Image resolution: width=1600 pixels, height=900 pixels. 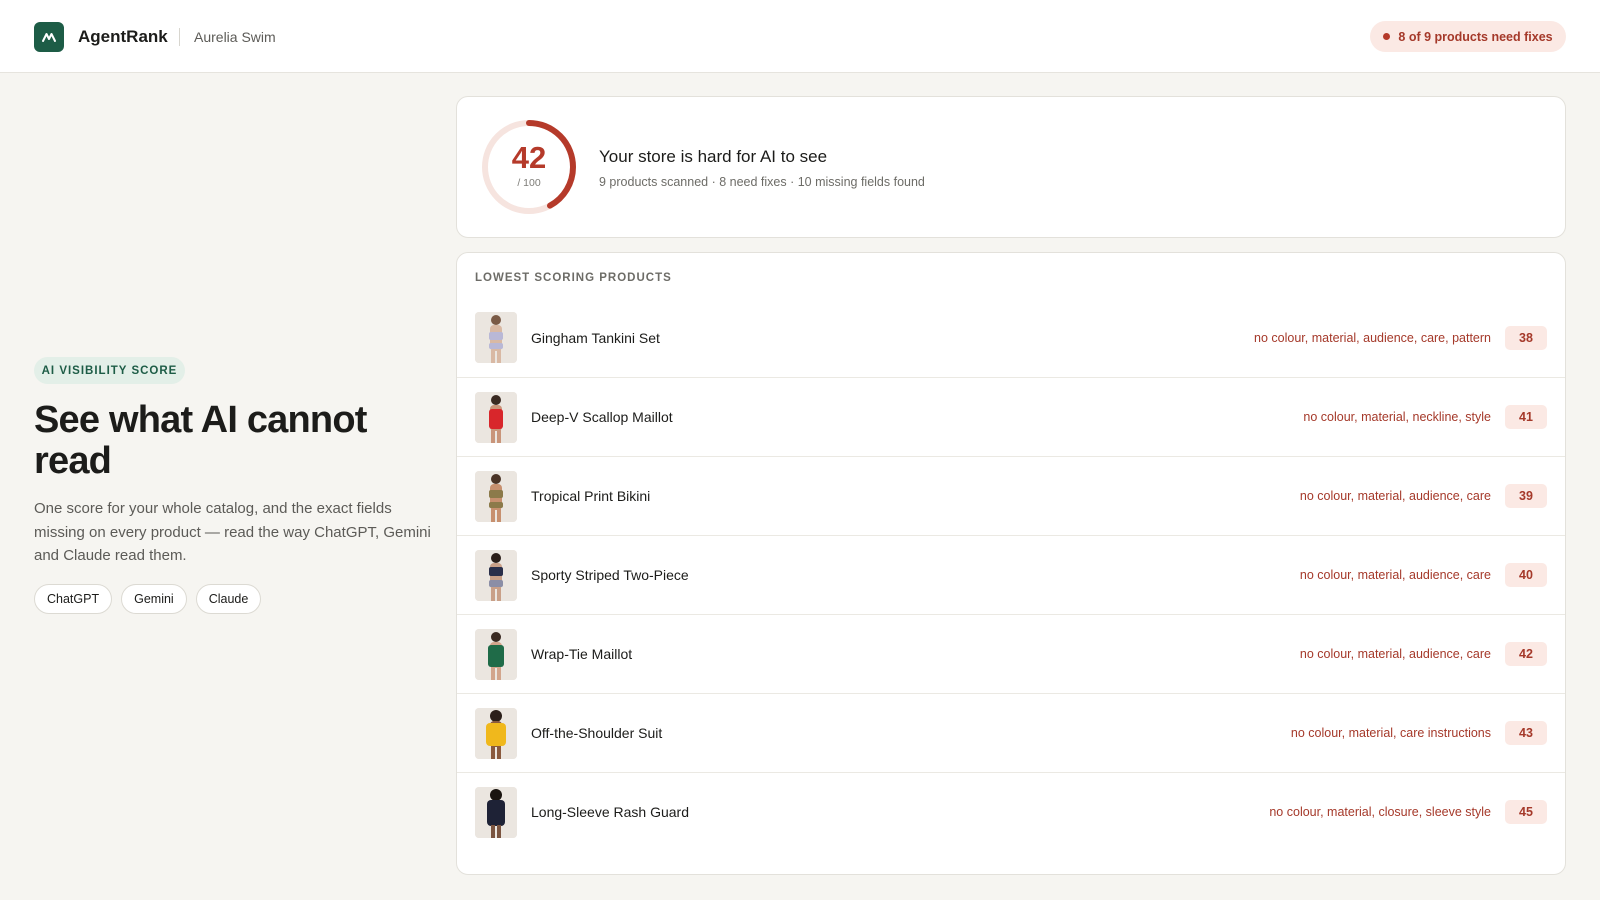 I want to click on chip-claude: Claude, so click(x=228, y=599).